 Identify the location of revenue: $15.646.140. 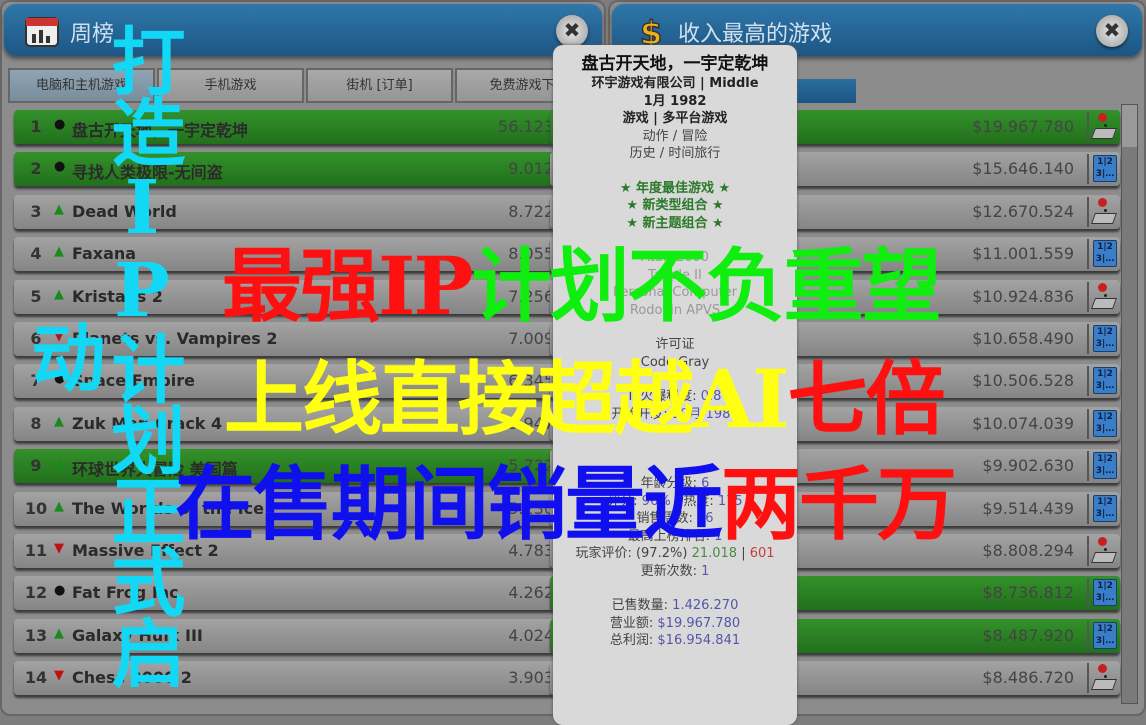
(1023, 169).